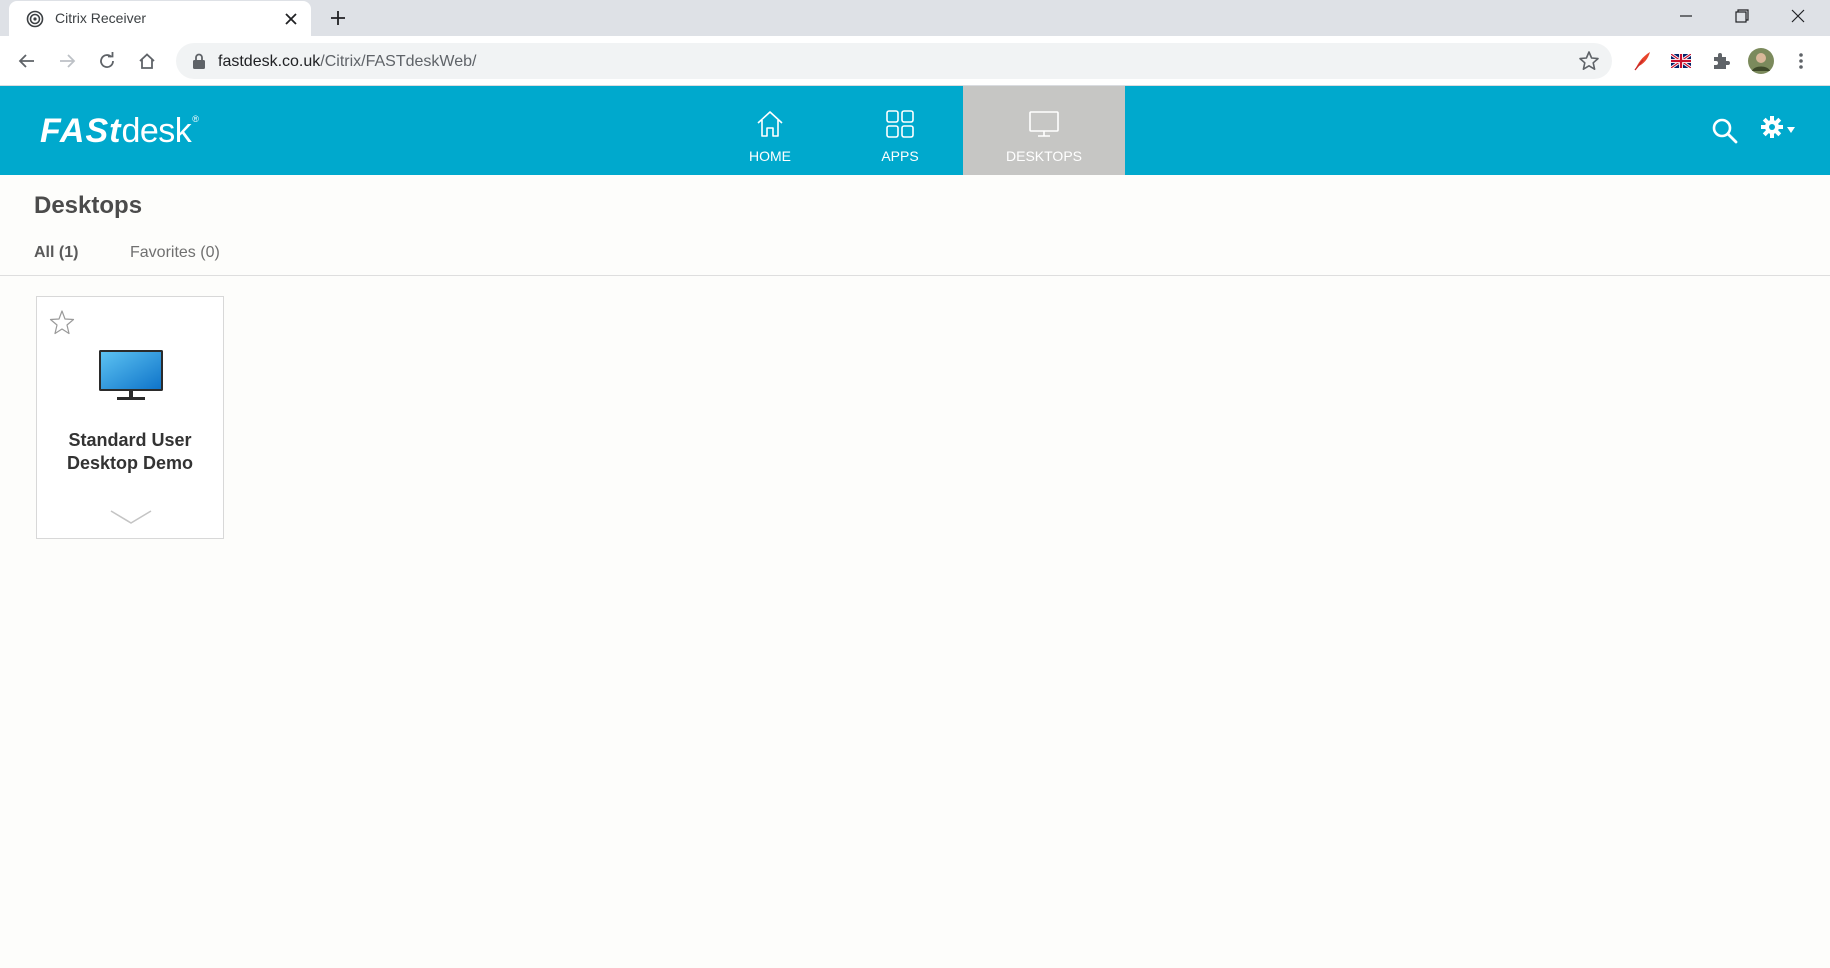 The height and width of the screenshot is (968, 1830). Describe the element at coordinates (27, 61) in the screenshot. I see `back-arrow-icon` at that location.